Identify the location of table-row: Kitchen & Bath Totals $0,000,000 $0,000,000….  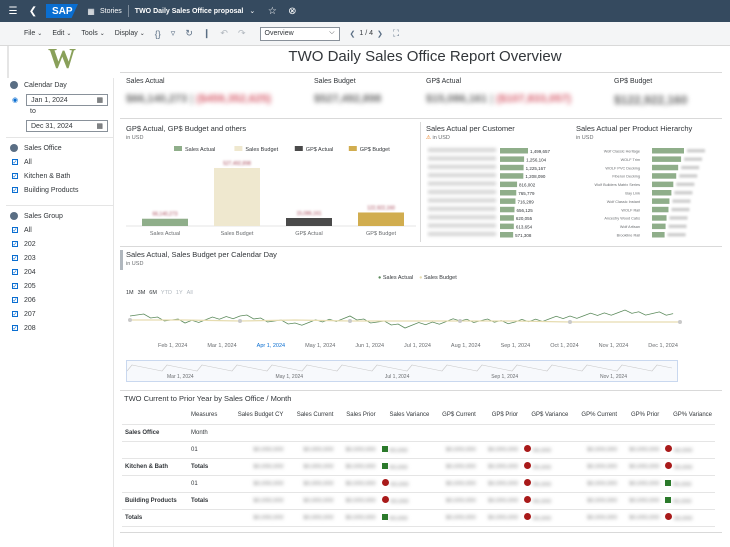
(418, 467).